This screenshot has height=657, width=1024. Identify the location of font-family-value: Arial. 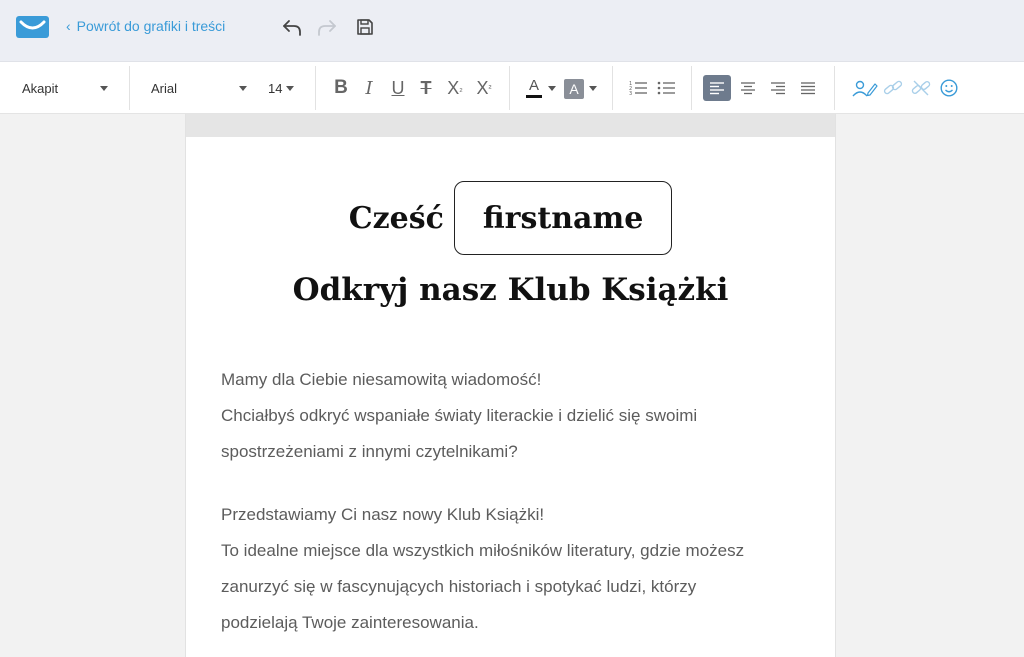
(164, 88).